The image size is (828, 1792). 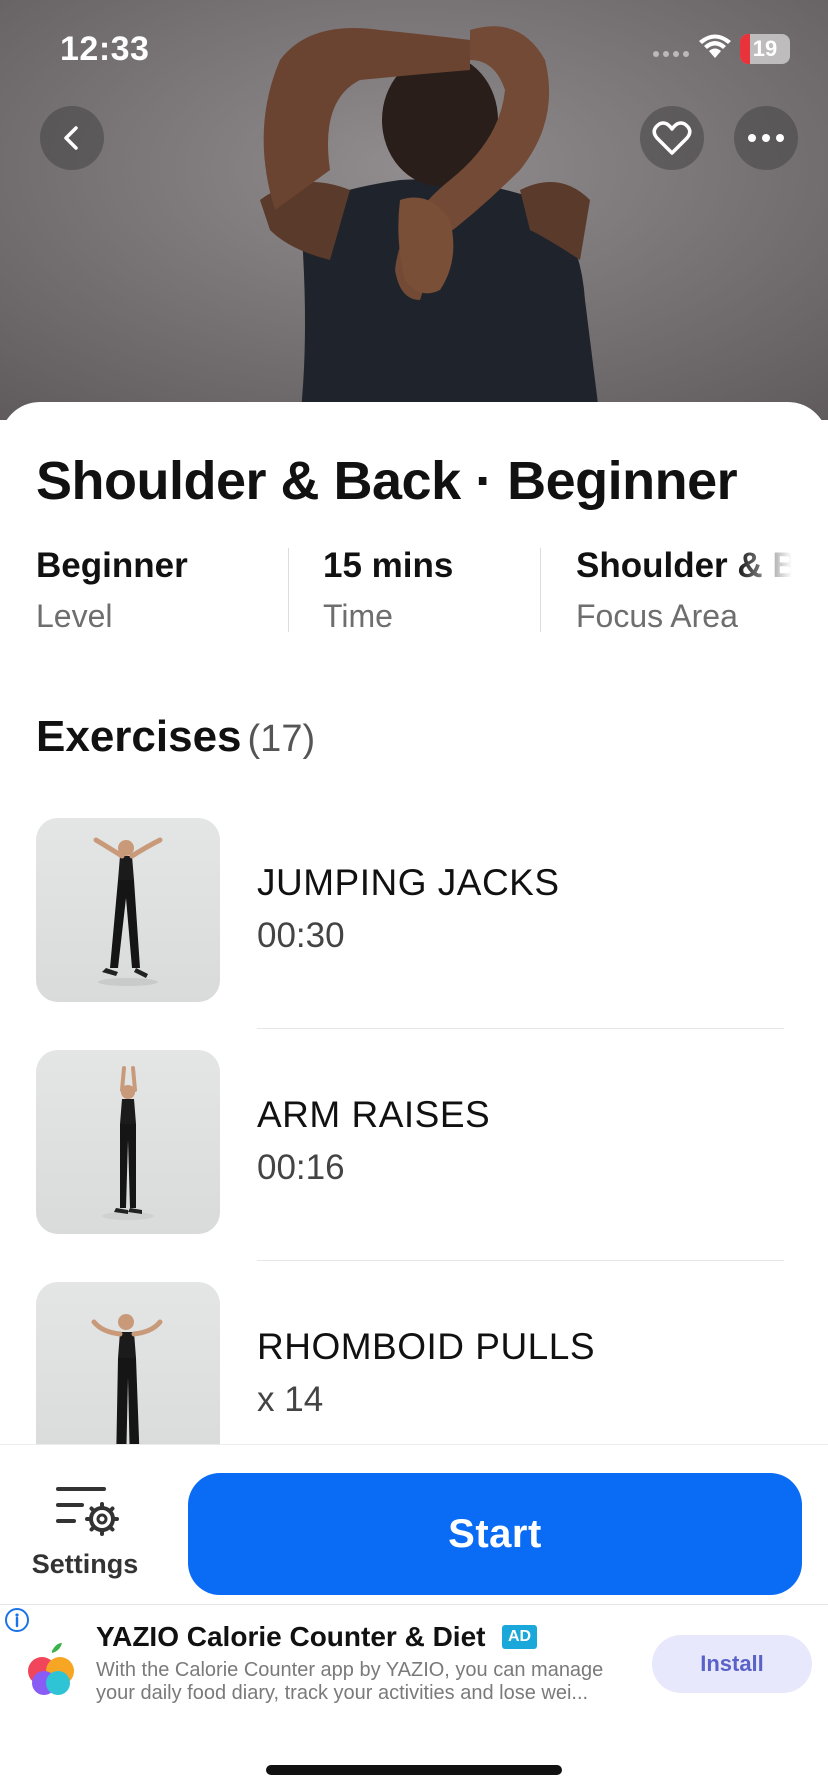 I want to click on settings-button: Settings, so click(x=85, y=1535).